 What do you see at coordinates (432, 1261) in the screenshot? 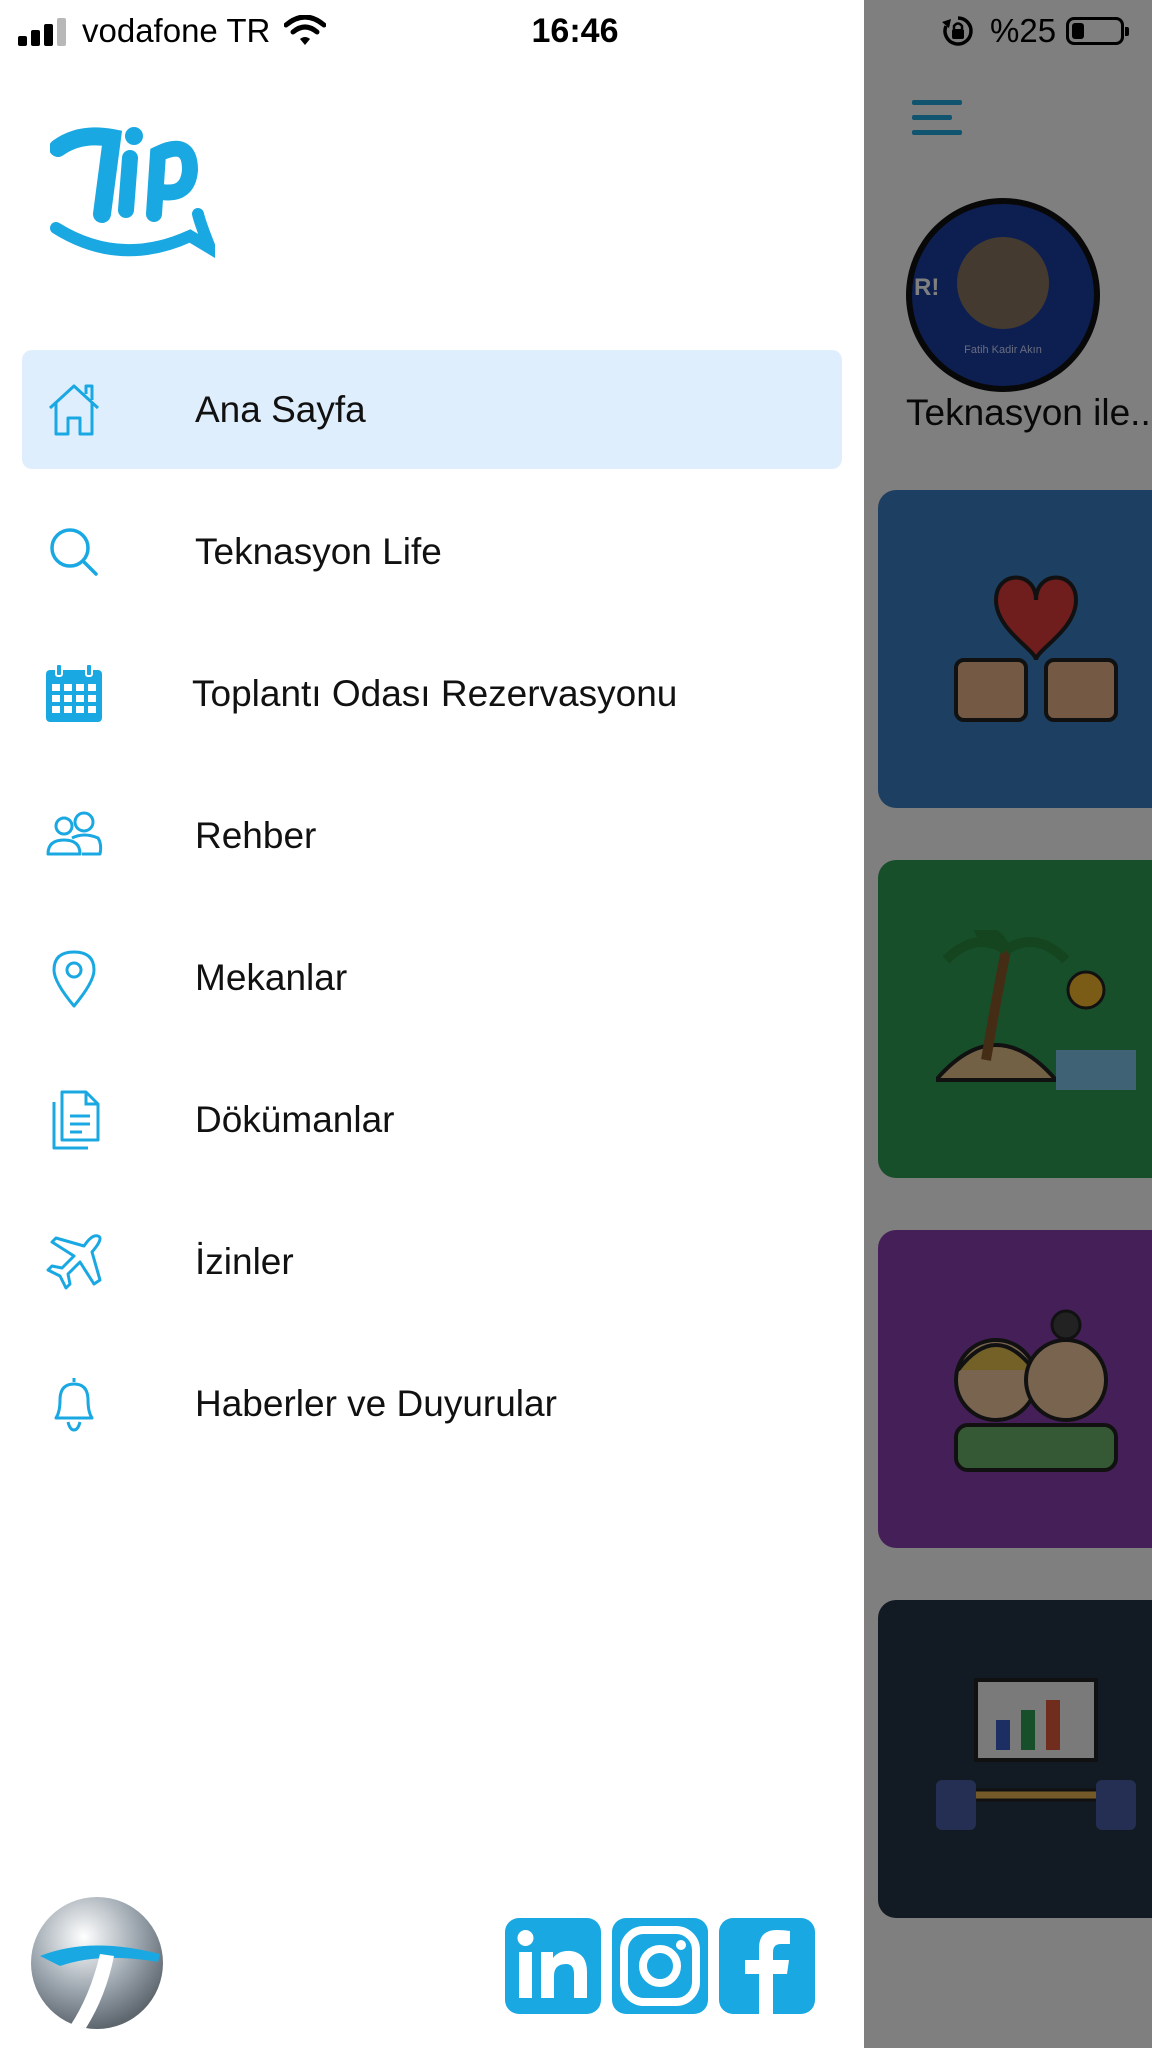
I see `menu-item-izinler: İzinler` at bounding box center [432, 1261].